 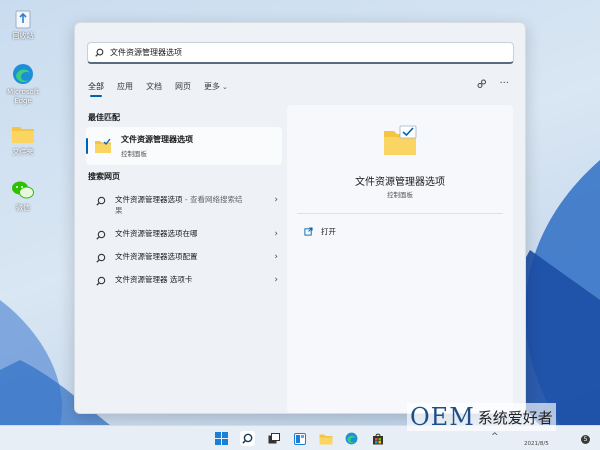 I want to click on task-view-icon, so click(x=274, y=438).